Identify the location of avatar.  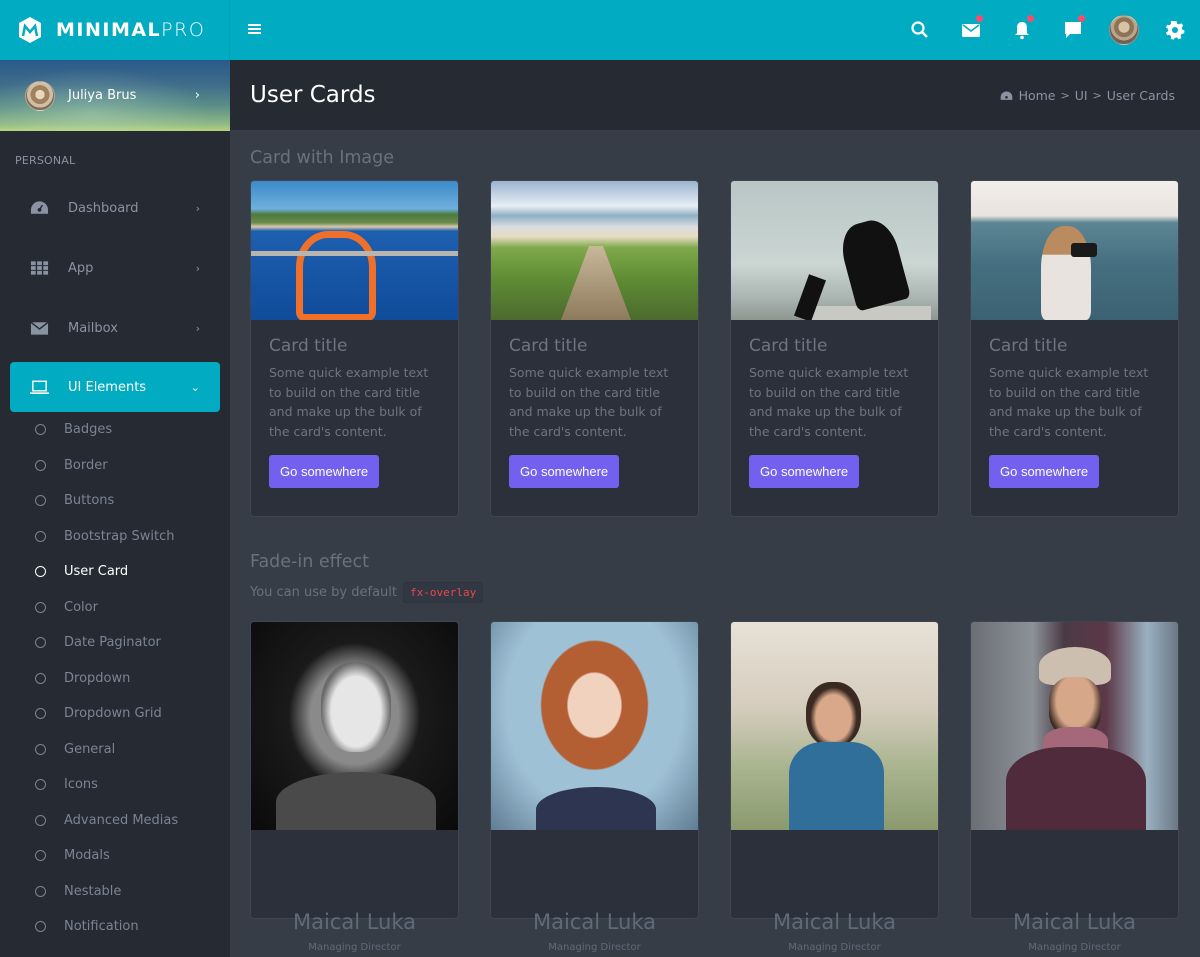
(1123, 30).